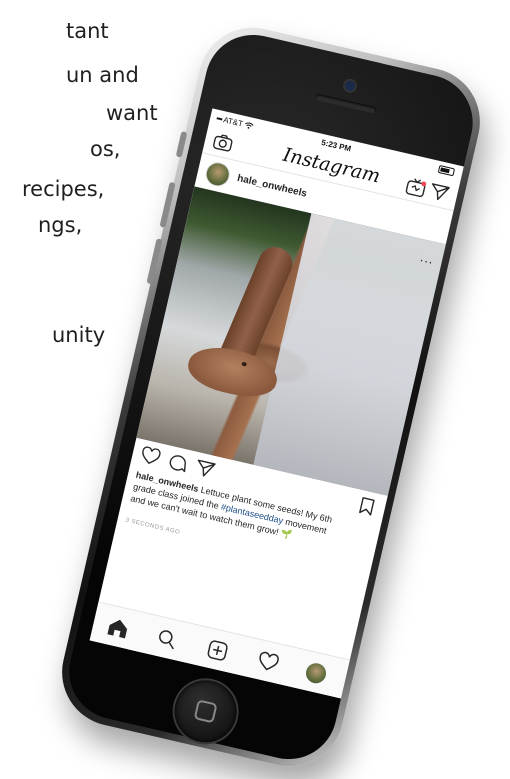  Describe the element at coordinates (350, 85) in the screenshot. I see `front-camera` at that location.